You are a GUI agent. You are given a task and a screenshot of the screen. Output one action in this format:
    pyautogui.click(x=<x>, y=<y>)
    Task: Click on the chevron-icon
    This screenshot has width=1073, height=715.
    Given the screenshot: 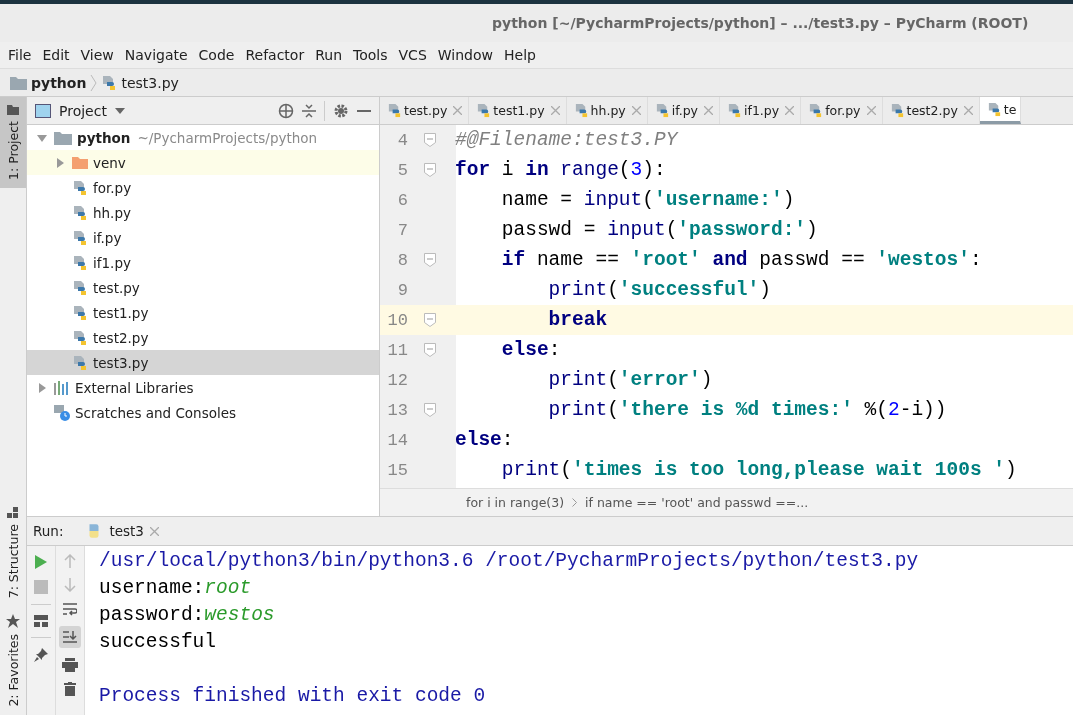 What is the action you would take?
    pyautogui.click(x=94, y=82)
    